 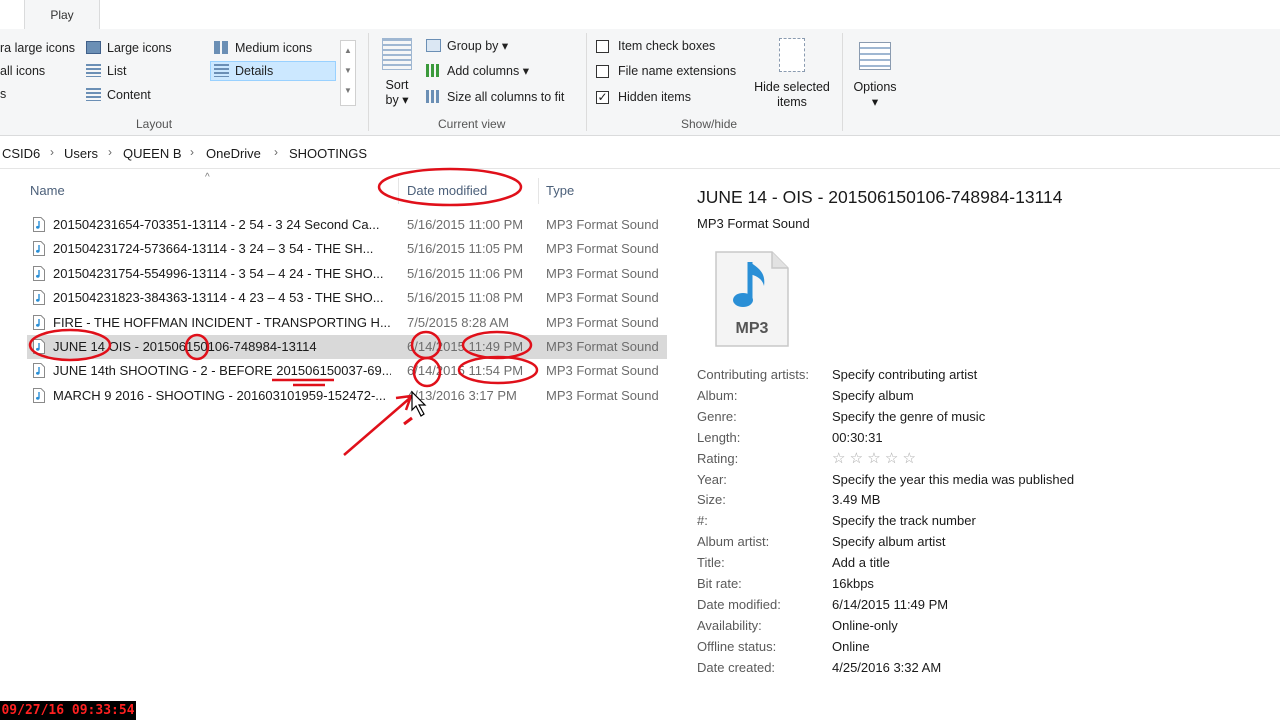 What do you see at coordinates (718, 458) in the screenshot?
I see `property-label: Rating:` at bounding box center [718, 458].